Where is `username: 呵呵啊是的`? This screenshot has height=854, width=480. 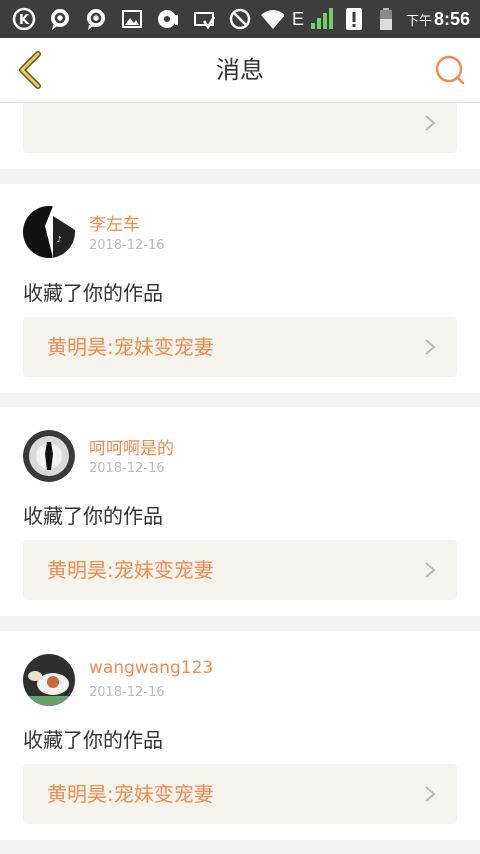
username: 呵呵啊是的 is located at coordinates (131, 446).